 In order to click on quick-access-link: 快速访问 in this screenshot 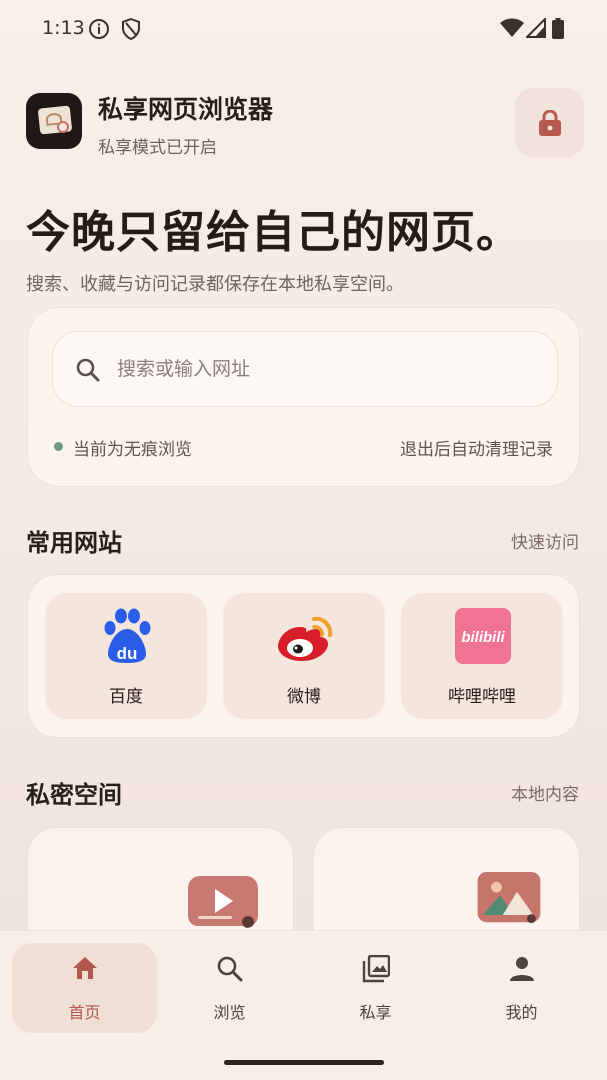, I will do `click(545, 540)`.